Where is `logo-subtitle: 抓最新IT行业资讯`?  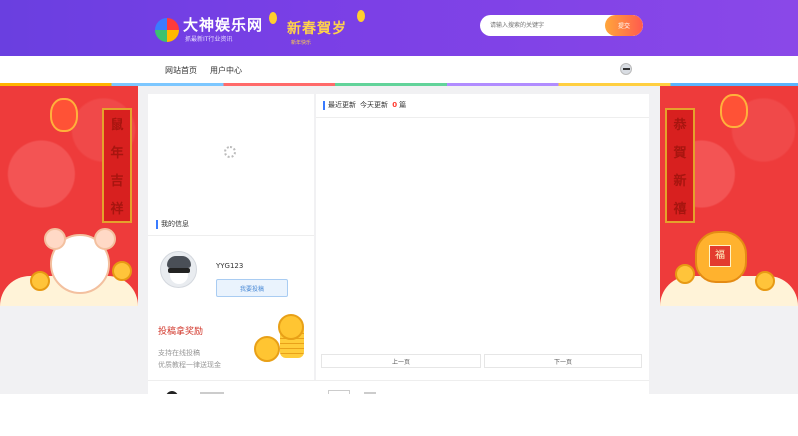 logo-subtitle: 抓最新IT行业资讯 is located at coordinates (209, 39).